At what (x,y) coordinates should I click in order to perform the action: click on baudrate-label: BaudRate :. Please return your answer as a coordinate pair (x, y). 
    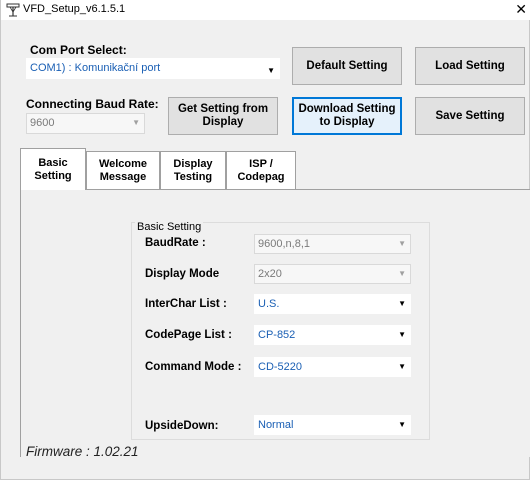
    Looking at the image, I should click on (175, 243).